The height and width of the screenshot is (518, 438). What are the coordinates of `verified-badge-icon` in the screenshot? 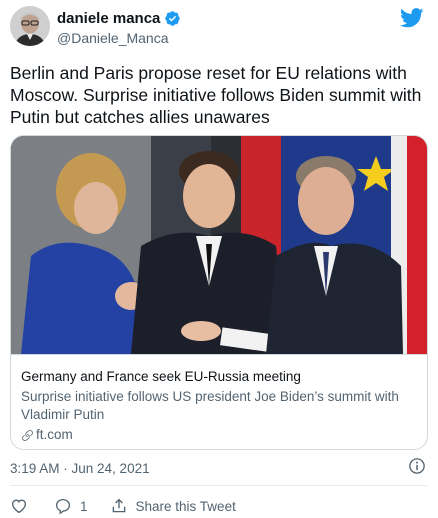 It's located at (173, 18).